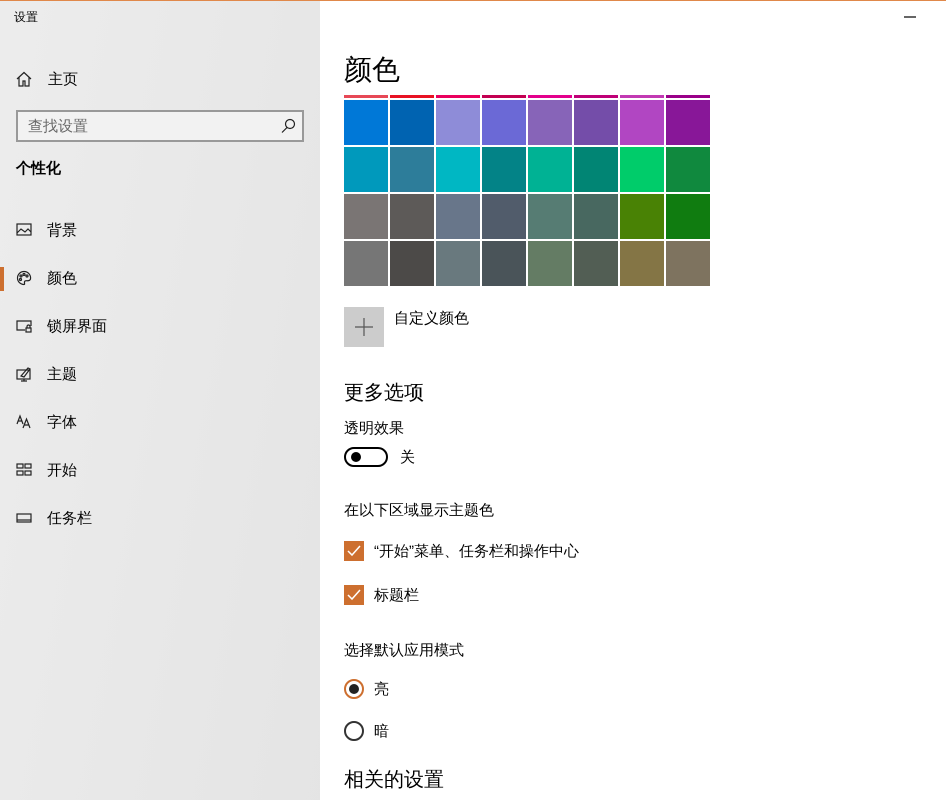 This screenshot has width=946, height=800. I want to click on palette-icon, so click(24, 278).